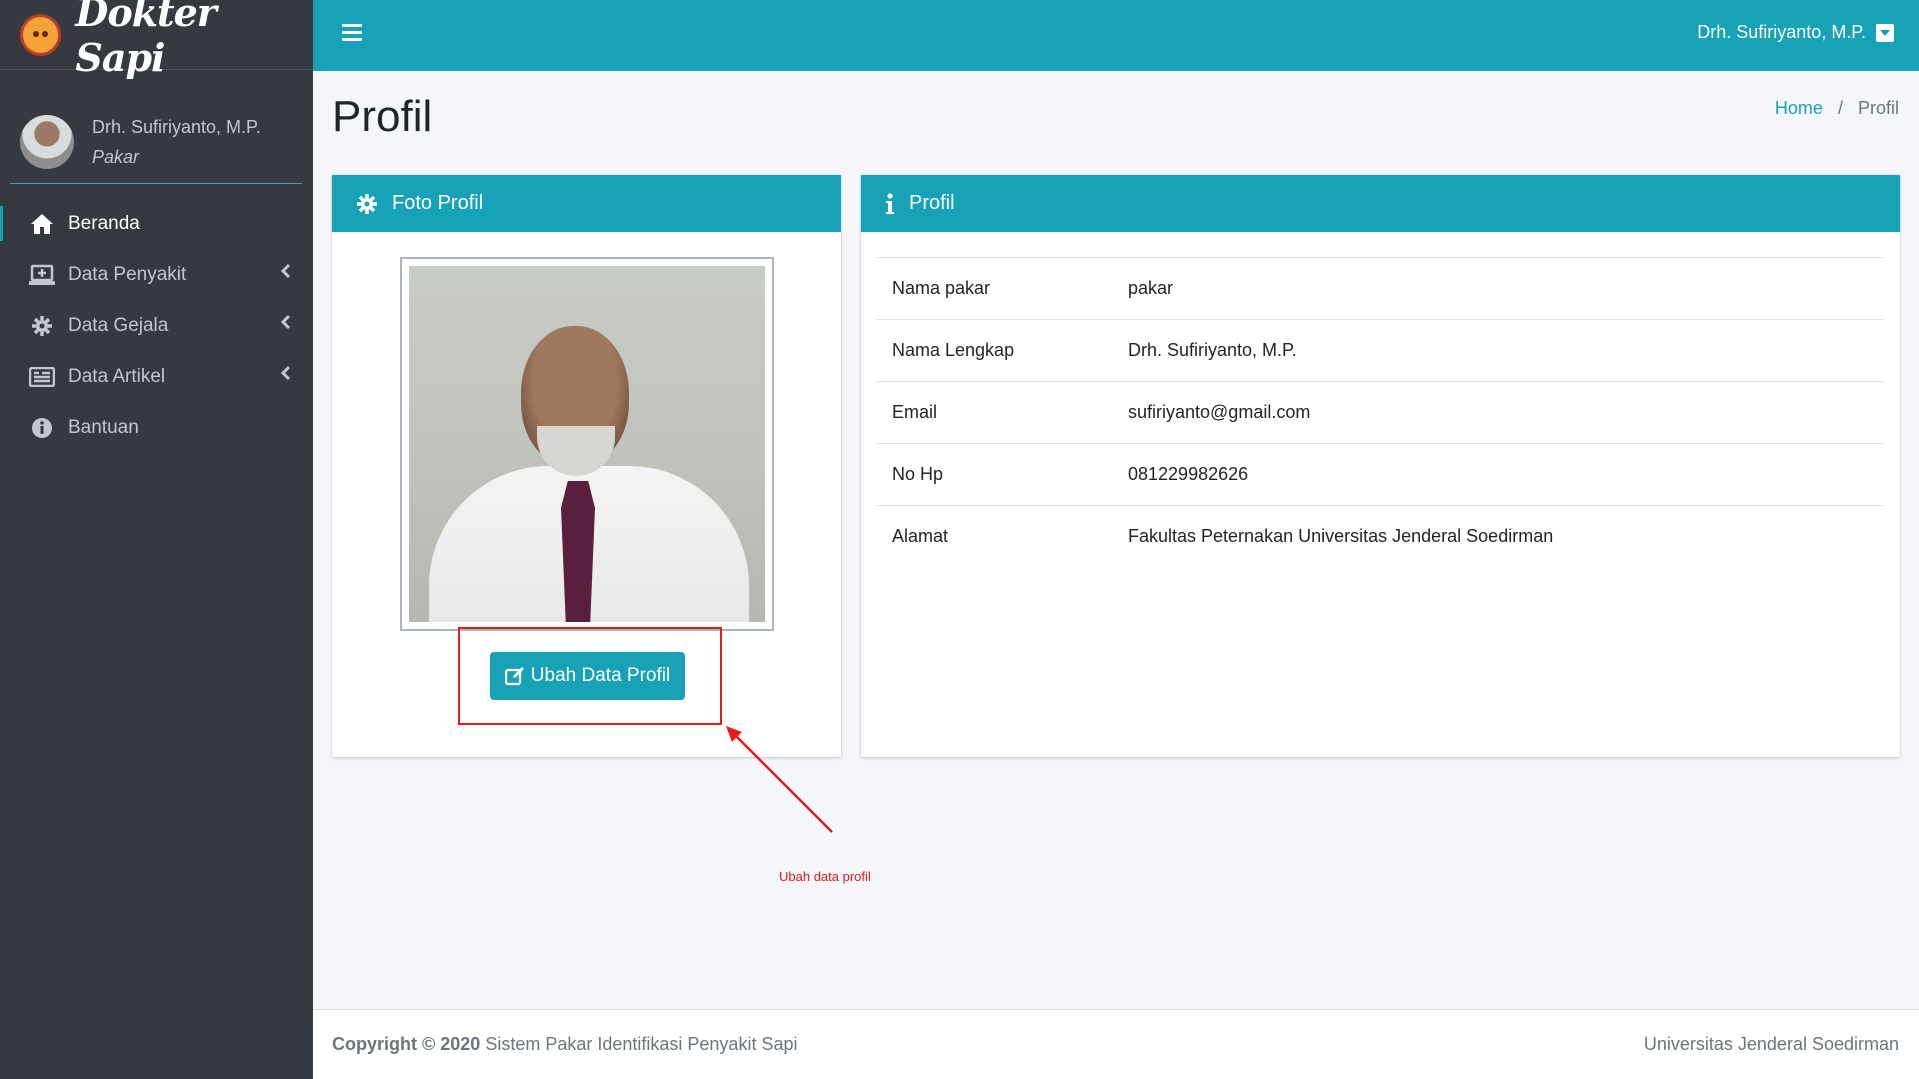  What do you see at coordinates (641, 1044) in the screenshot?
I see `footer-copyright-text: Sistem Pakar Identifikasi Penyakit Sapi` at bounding box center [641, 1044].